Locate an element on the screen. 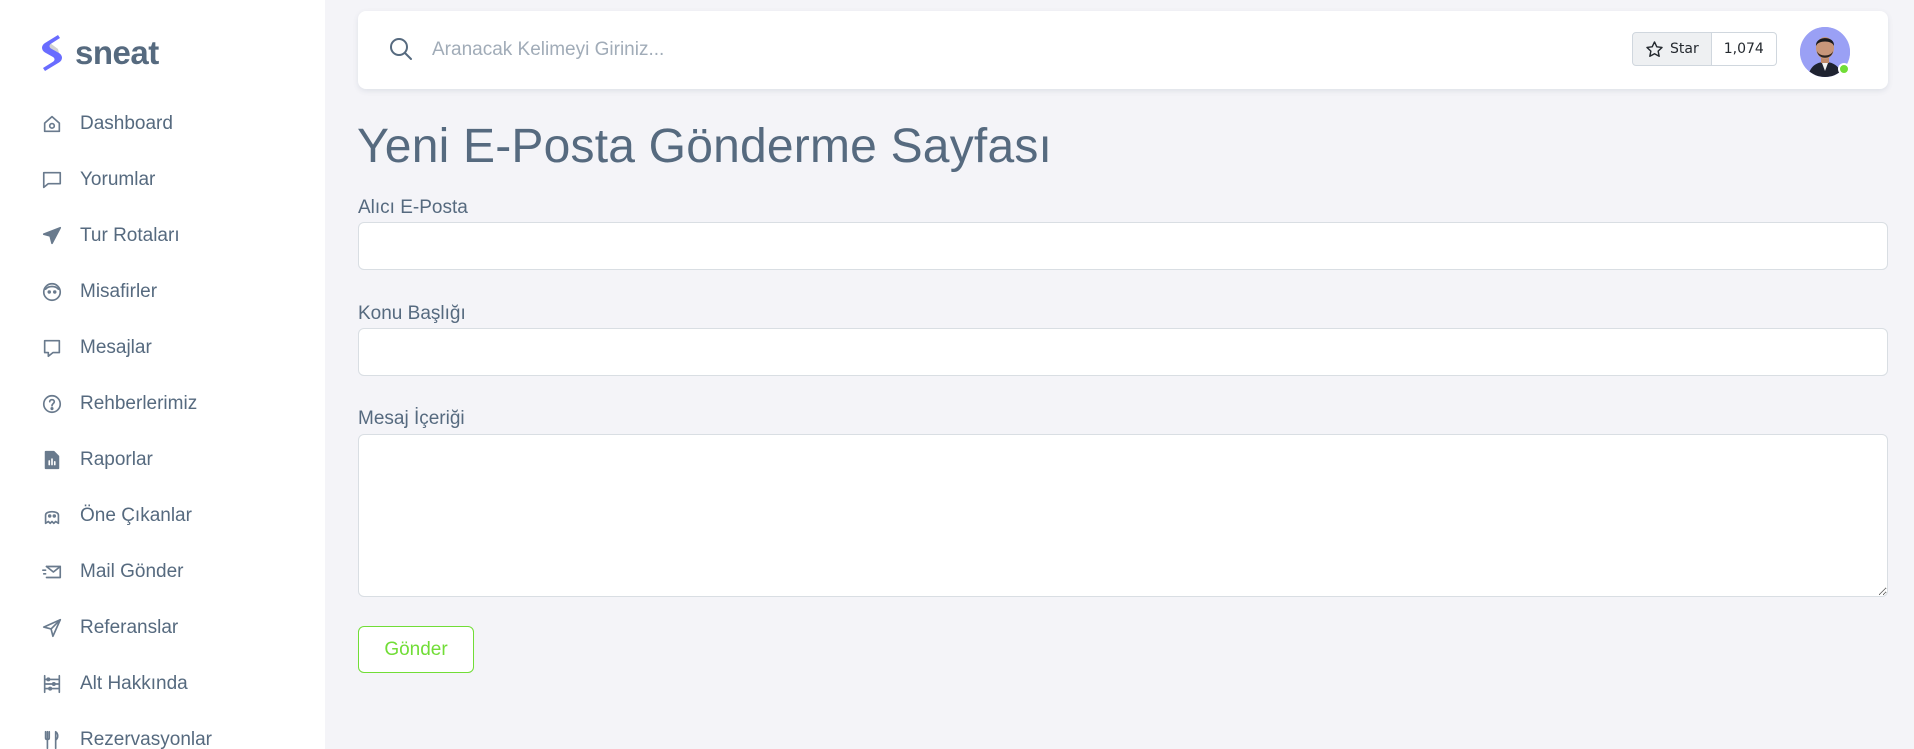 This screenshot has width=1914, height=749. sidebar-item-misafirler: Misafirler is located at coordinates (162, 292).